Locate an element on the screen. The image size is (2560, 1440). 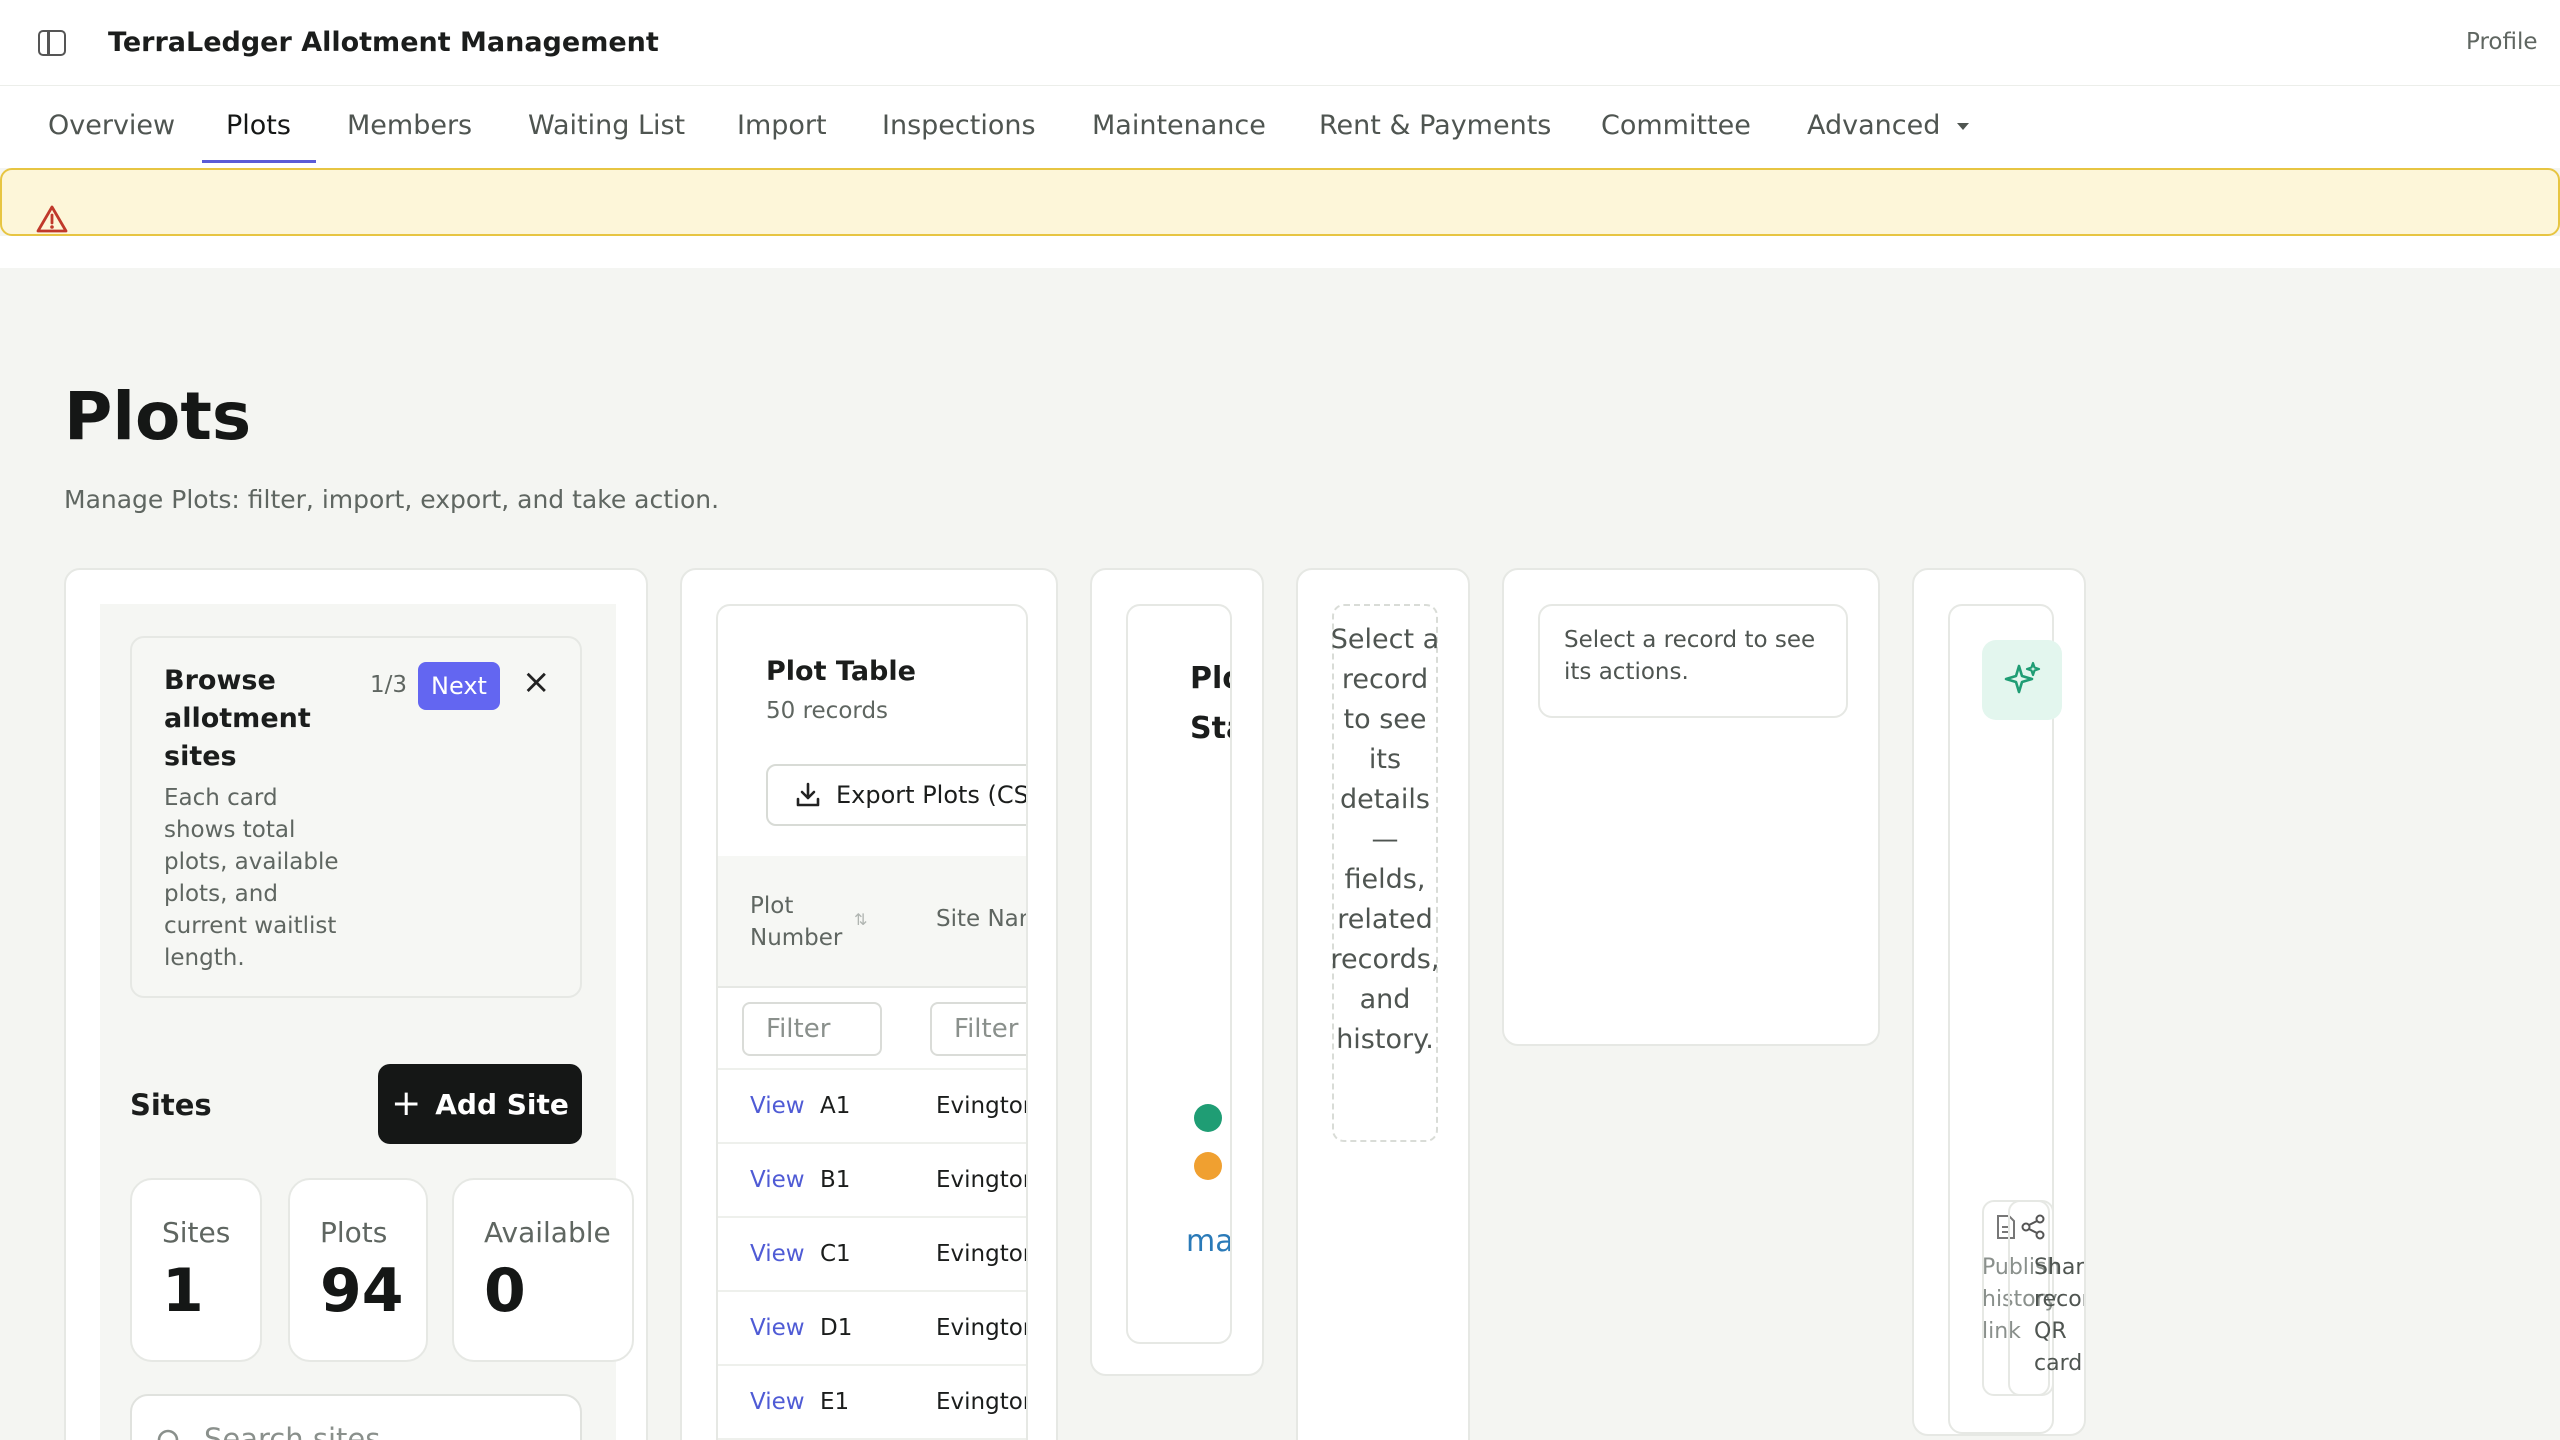
filter-site-name-input: Filter is located at coordinates (978, 1029).